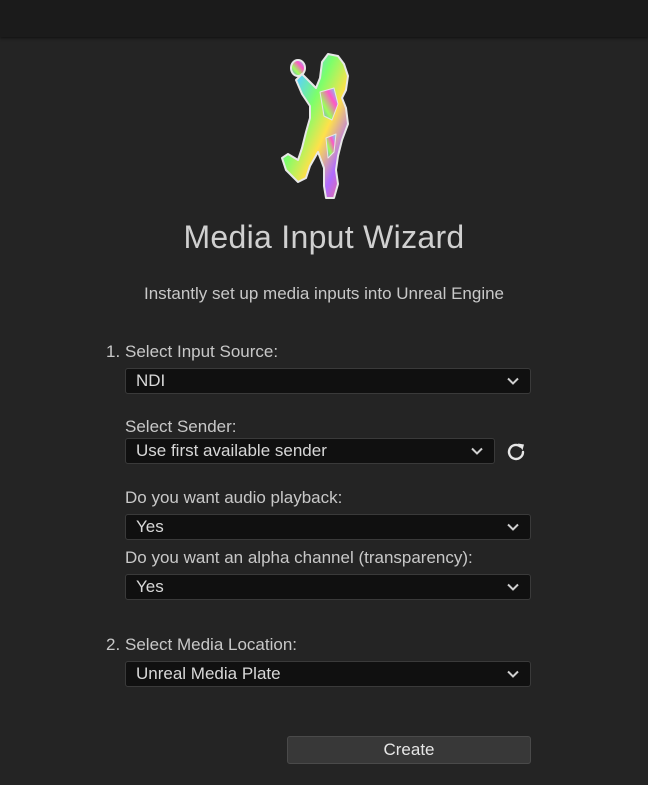 This screenshot has width=648, height=785. I want to click on audio-value: Yes, so click(150, 526).